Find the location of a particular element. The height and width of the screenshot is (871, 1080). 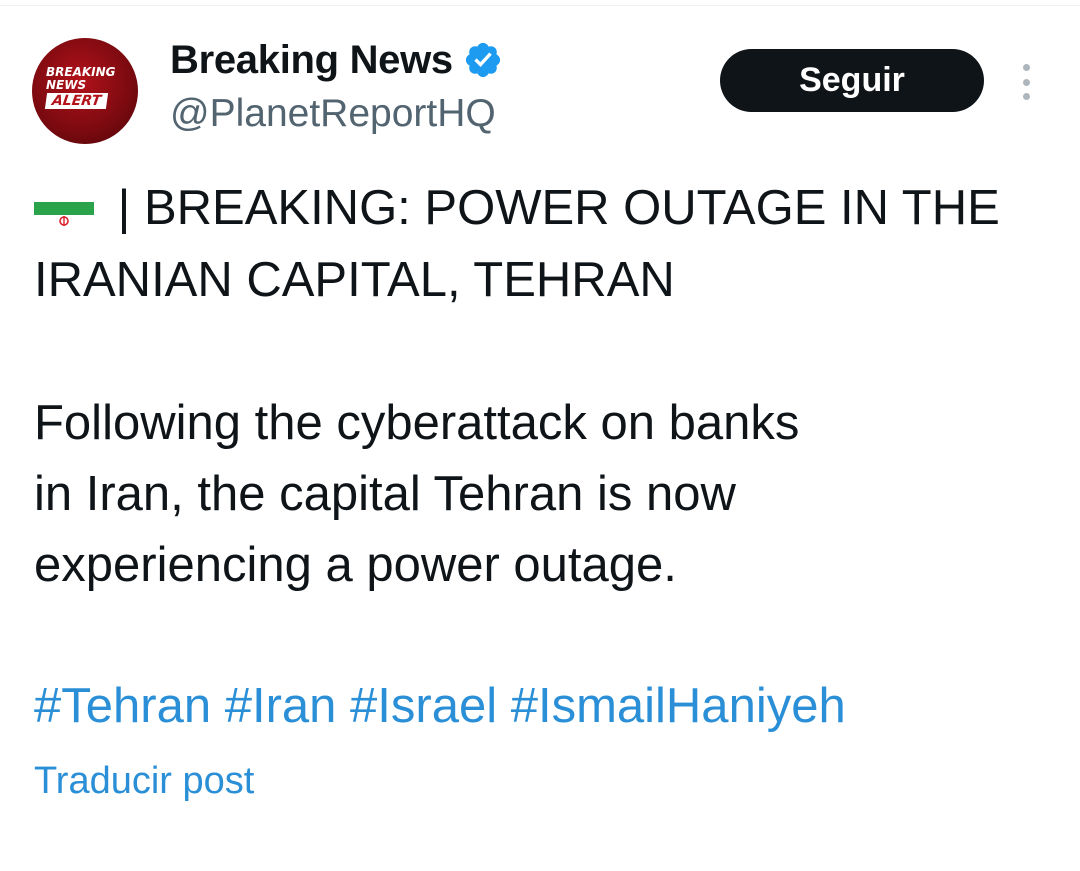

tweet-headline-line1: | BREAKING: POWER OUTAGE IN THE is located at coordinates (552, 208).